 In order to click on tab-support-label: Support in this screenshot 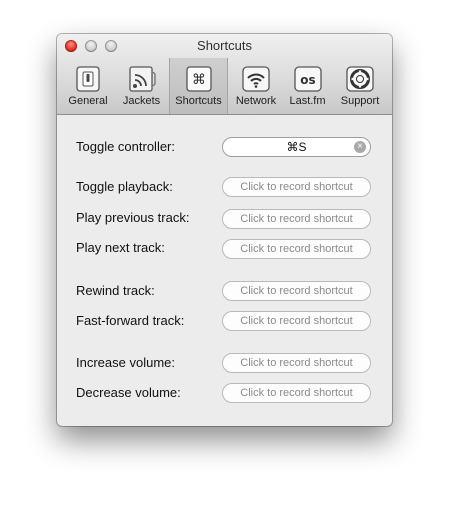, I will do `click(360, 101)`.